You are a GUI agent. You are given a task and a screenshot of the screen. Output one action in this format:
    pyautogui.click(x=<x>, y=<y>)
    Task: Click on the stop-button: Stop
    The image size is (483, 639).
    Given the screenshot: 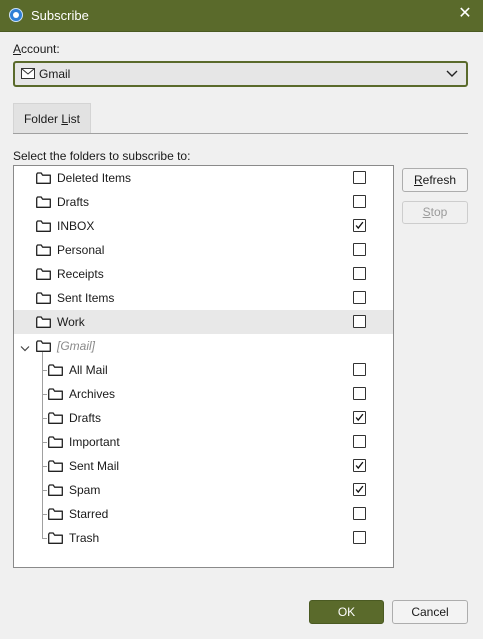 What is the action you would take?
    pyautogui.click(x=435, y=212)
    